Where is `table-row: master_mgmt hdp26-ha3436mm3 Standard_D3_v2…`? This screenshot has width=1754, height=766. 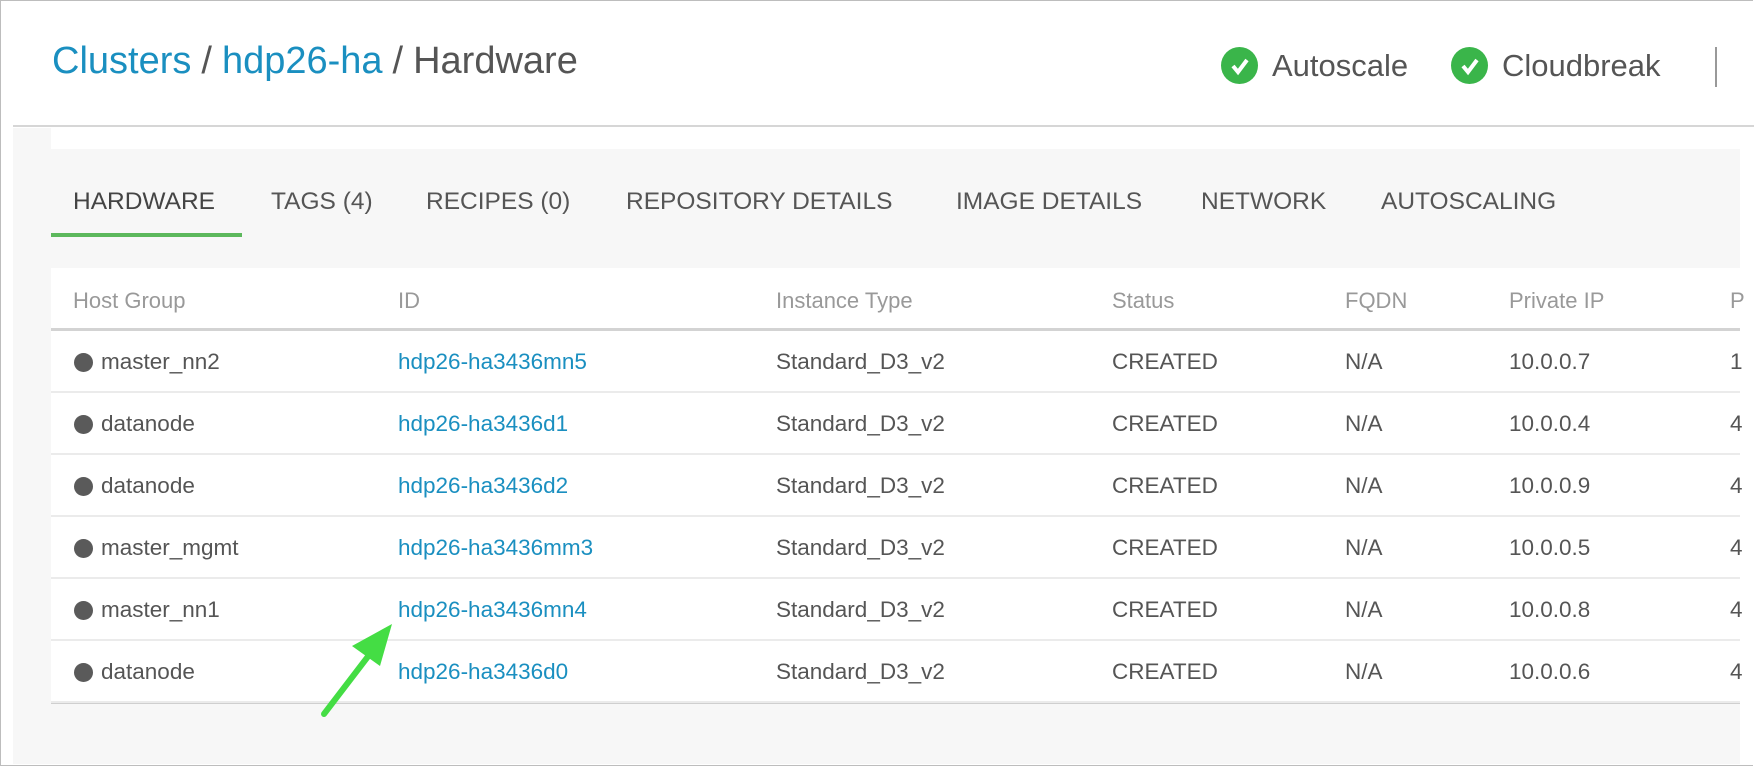
table-row: master_mgmt hdp26-ha3436mm3 Standard_D3_v2… is located at coordinates (897, 548).